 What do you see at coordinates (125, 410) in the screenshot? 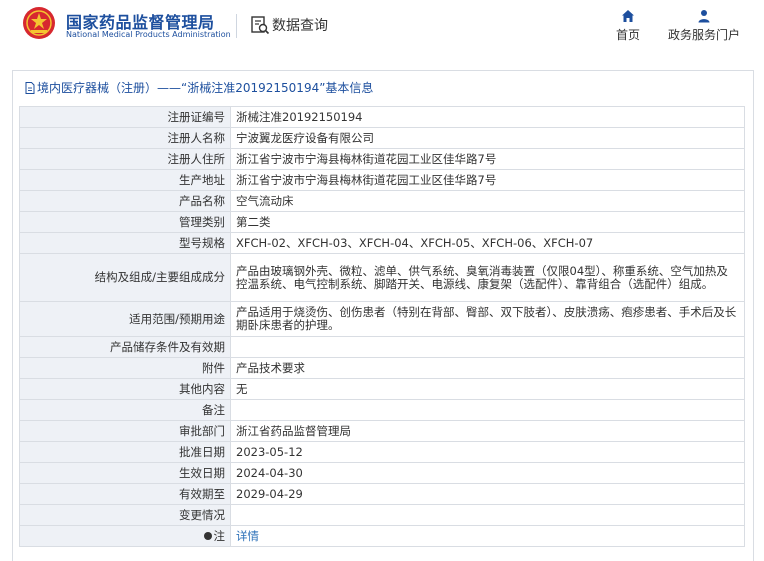
I see `field-label: 备注` at bounding box center [125, 410].